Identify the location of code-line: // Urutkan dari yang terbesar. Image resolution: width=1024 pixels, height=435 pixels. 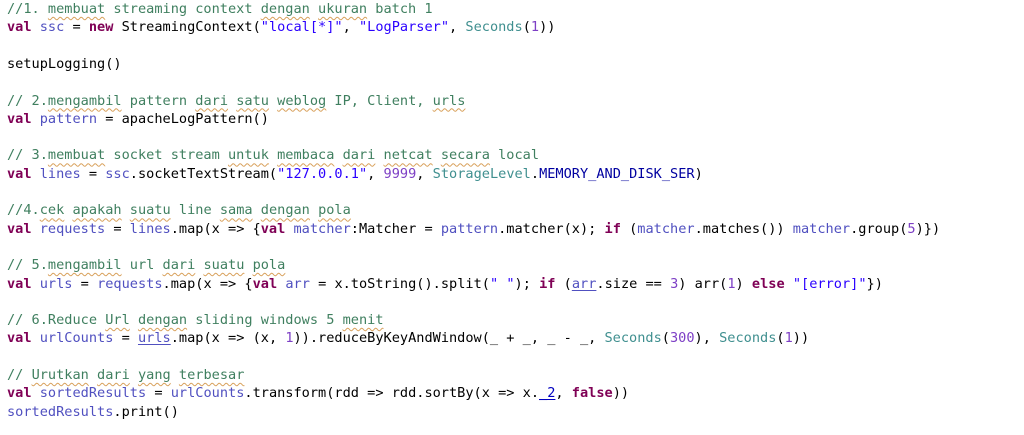
(125, 375).